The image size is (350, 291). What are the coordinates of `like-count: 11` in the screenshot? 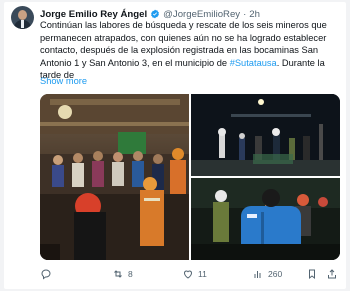 It's located at (202, 274).